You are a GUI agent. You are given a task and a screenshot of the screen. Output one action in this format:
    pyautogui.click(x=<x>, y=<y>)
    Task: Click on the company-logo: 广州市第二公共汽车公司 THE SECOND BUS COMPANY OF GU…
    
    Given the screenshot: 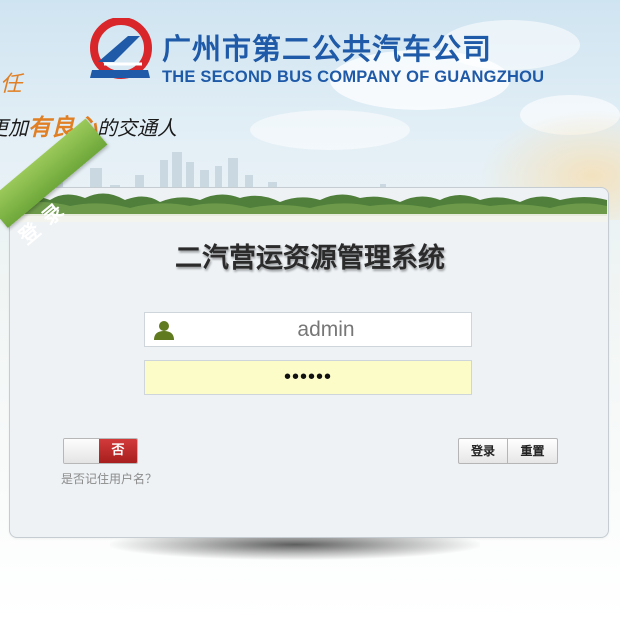 What is the action you would take?
    pyautogui.click(x=317, y=58)
    